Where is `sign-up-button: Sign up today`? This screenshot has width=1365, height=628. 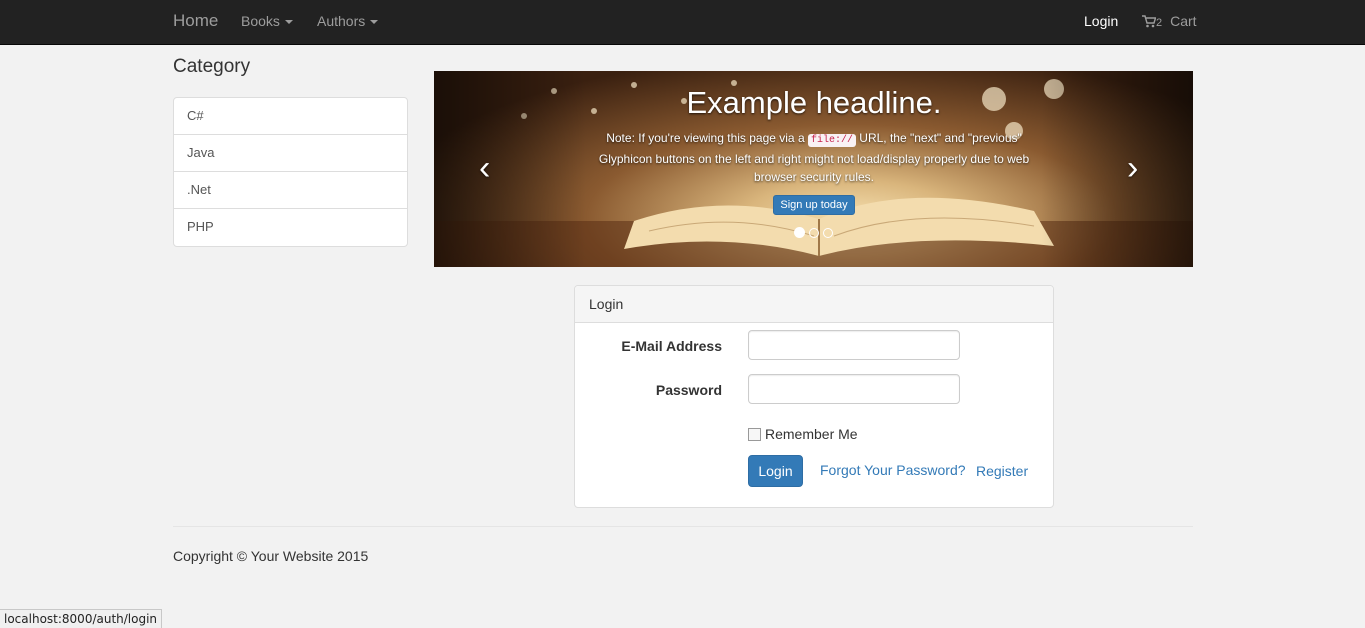 sign-up-button: Sign up today is located at coordinates (814, 205).